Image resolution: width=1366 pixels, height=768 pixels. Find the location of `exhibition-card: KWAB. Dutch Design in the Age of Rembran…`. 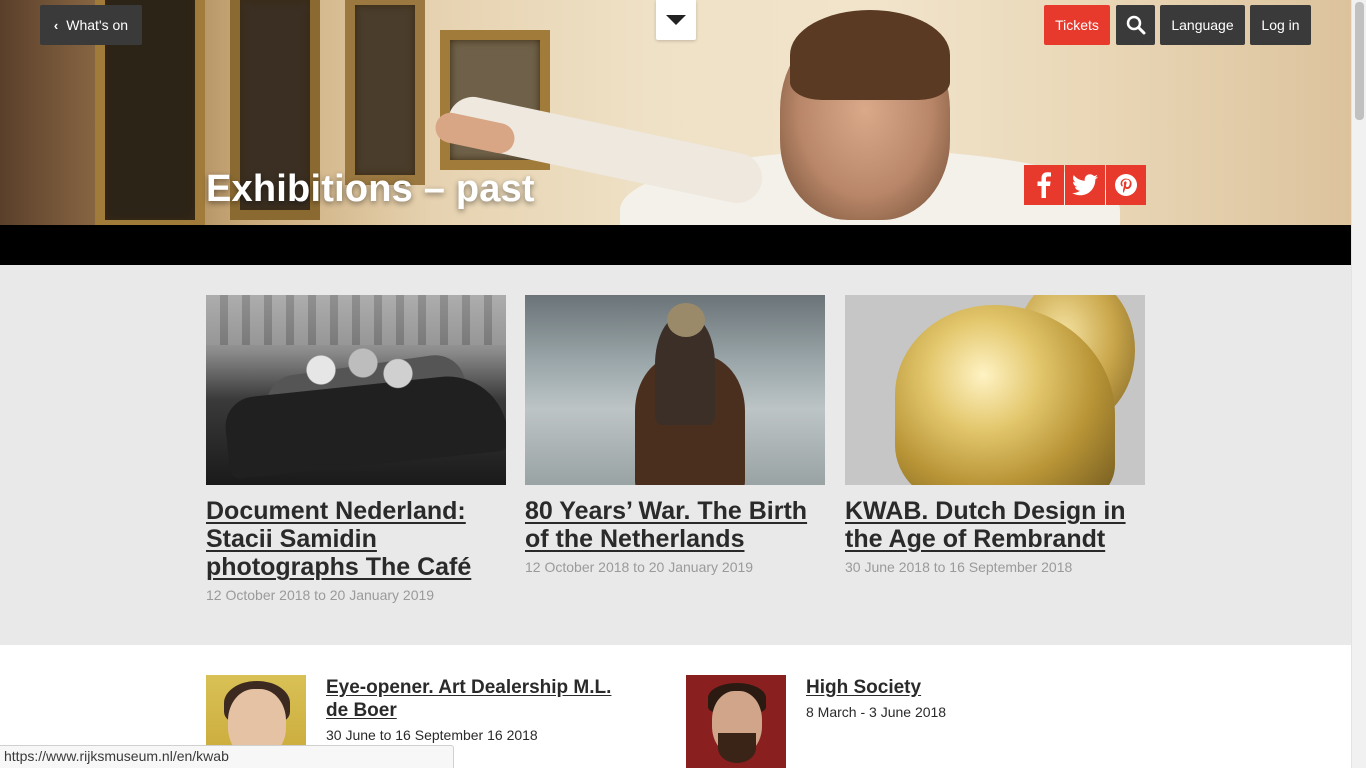

exhibition-card: KWAB. Dutch Design in the Age of Rembran… is located at coordinates (995, 435).